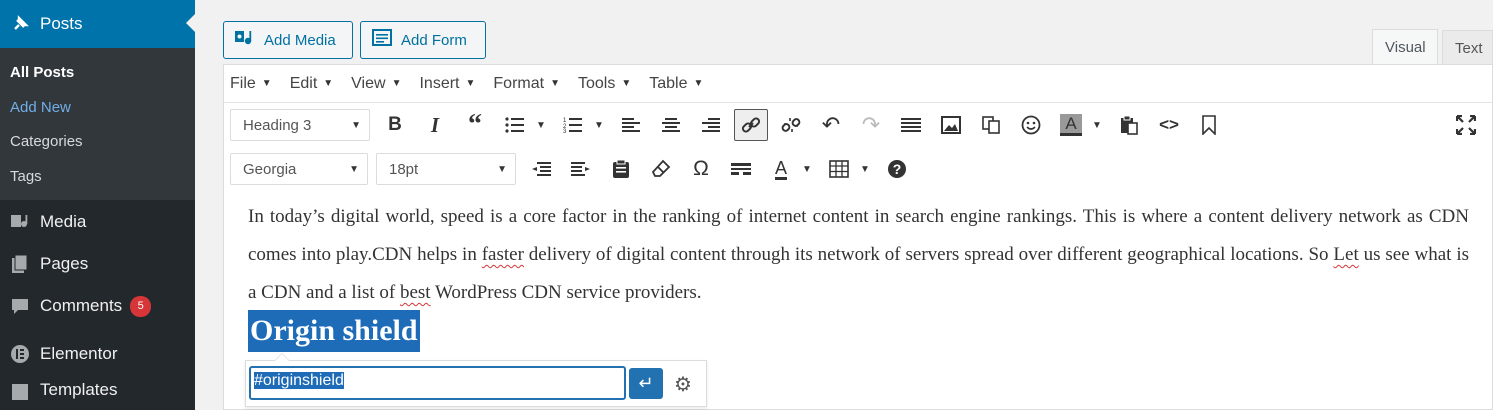  I want to click on gear-icon: ⚙, so click(683, 384).